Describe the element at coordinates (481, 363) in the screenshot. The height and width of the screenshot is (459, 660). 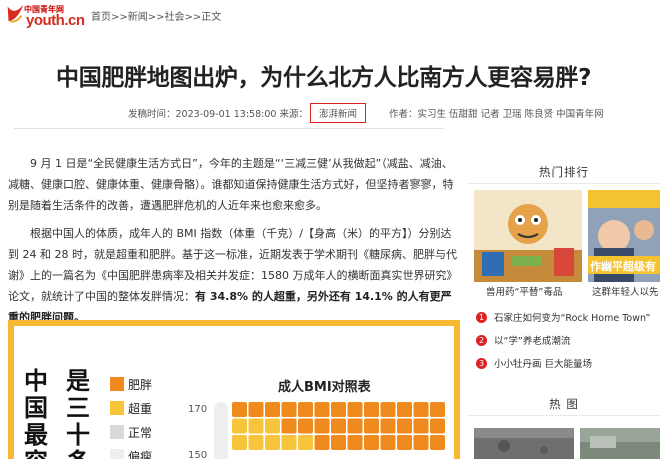
I see `rank-number: 3` at that location.